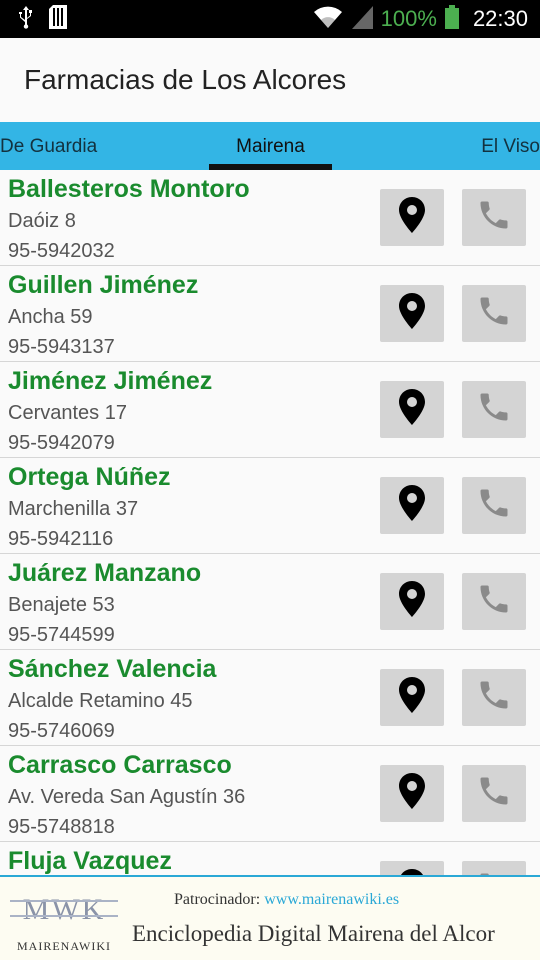  Describe the element at coordinates (61, 347) in the screenshot. I see `pharmacy-phone: 95-5943137` at that location.